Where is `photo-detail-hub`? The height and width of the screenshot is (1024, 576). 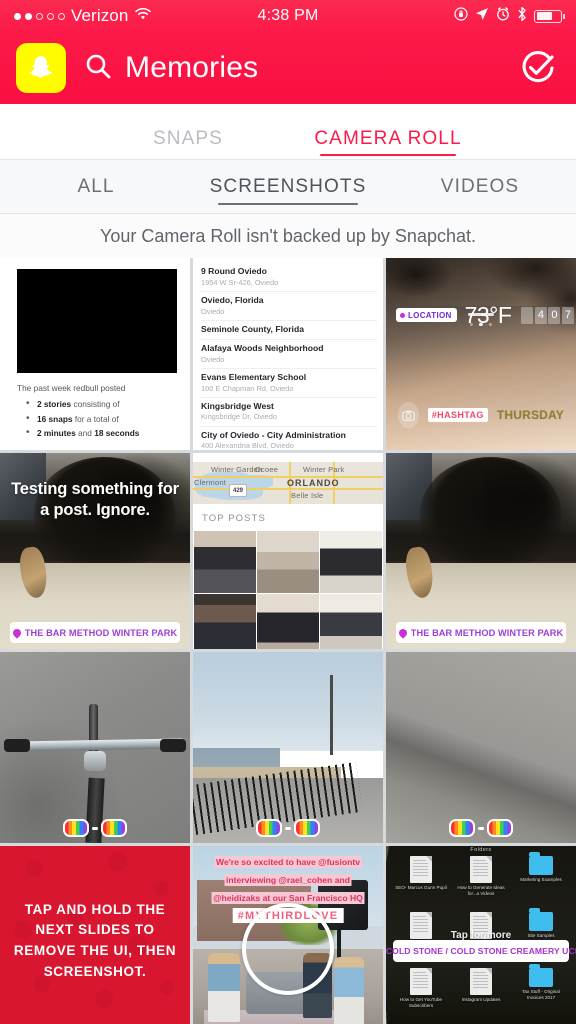 photo-detail-hub is located at coordinates (94, 761).